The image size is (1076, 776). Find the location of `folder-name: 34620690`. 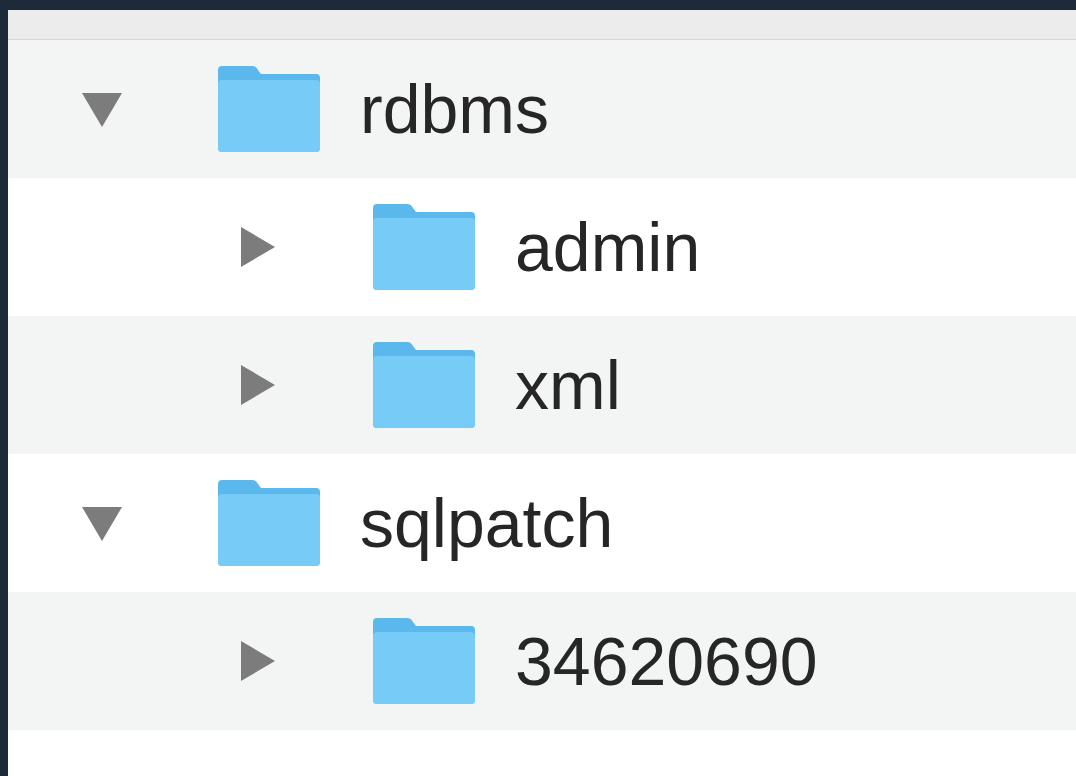

folder-name: 34620690 is located at coordinates (666, 661).